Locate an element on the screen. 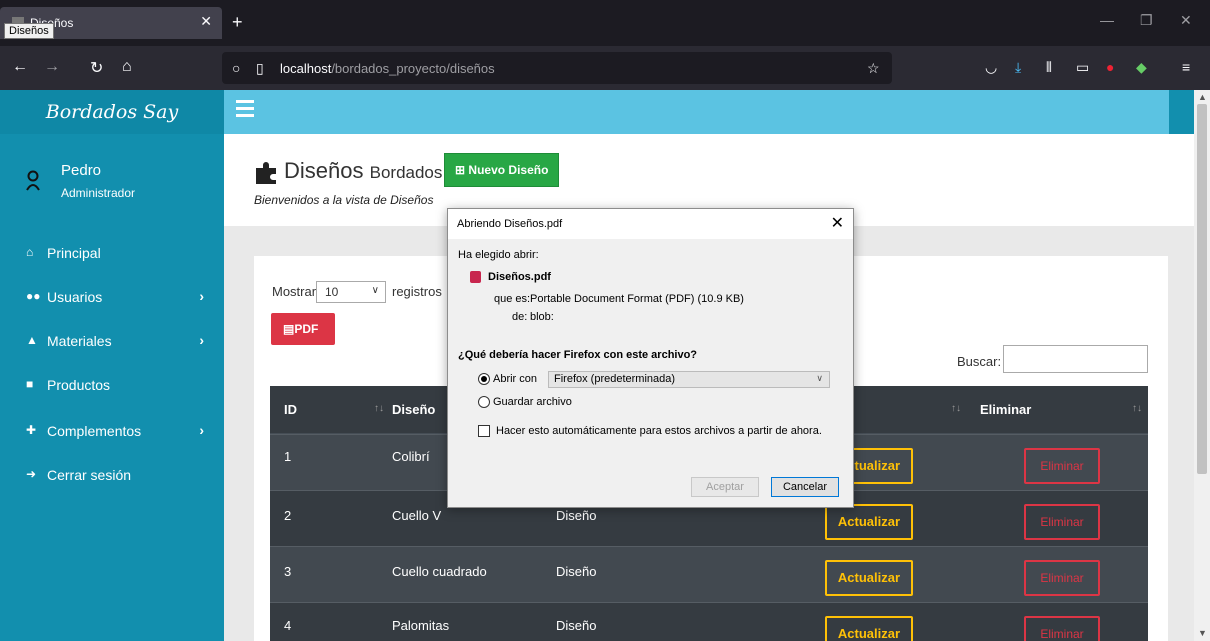  user-role: Administrador is located at coordinates (98, 193).